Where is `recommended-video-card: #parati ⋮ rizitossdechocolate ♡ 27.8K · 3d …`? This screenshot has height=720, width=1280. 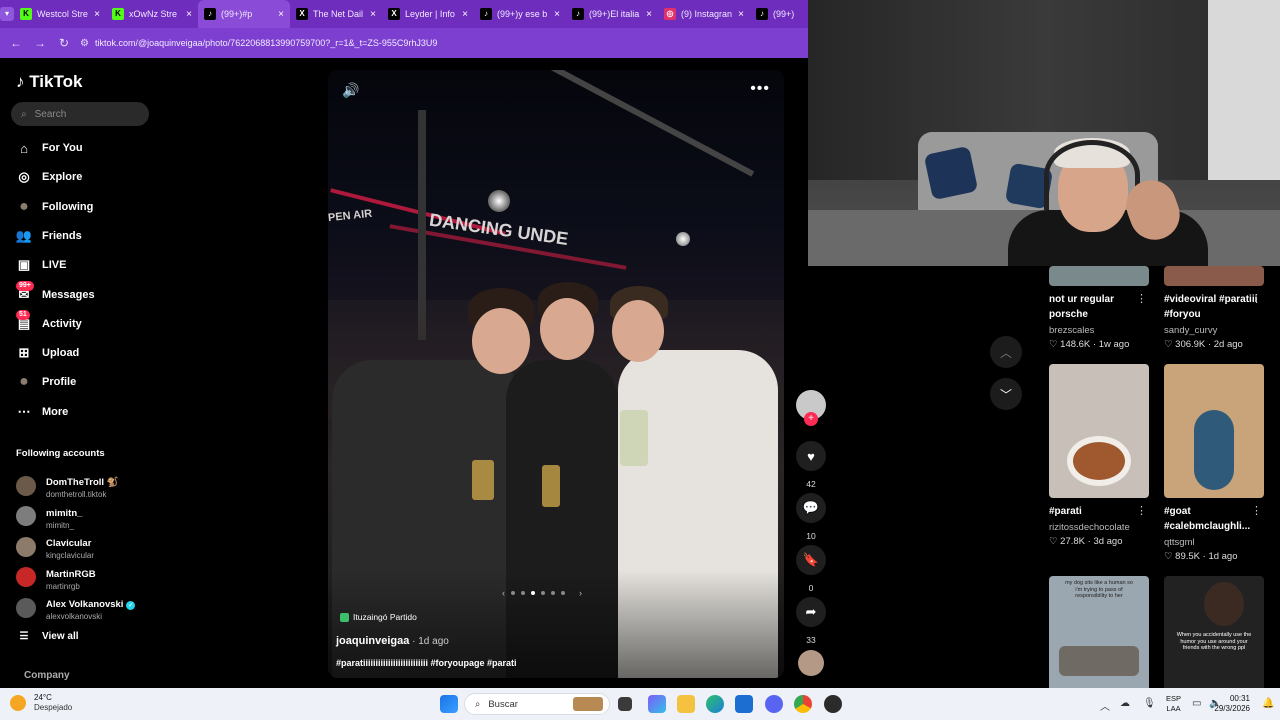
recommended-video-card: #parati ⋮ rizitossdechocolate ♡ 27.8K · 3d … is located at coordinates (1099, 455).